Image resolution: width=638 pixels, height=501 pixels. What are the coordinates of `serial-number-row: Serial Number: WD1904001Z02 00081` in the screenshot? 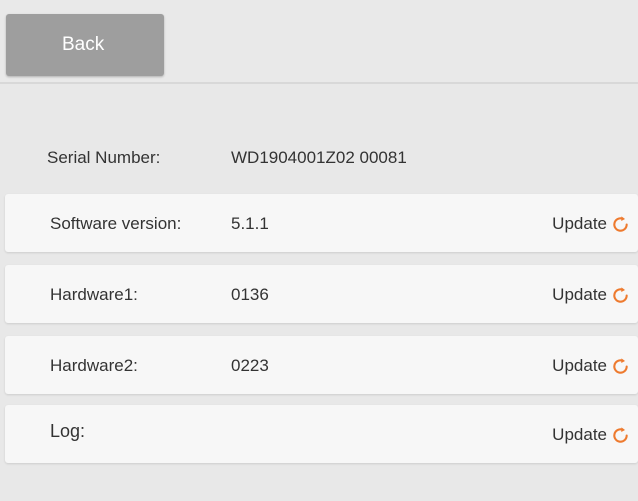 It's located at (319, 157).